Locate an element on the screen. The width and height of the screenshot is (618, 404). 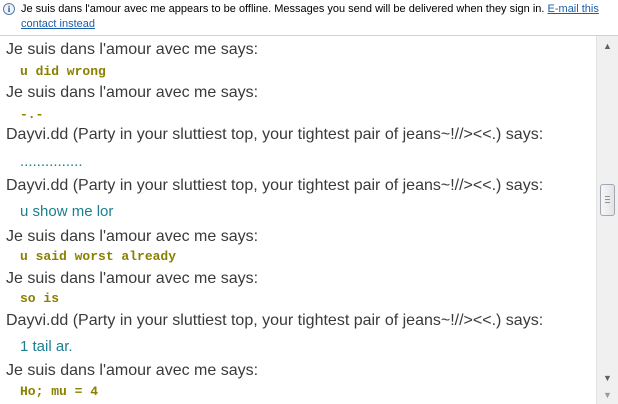
message-text: Ho; mu = 4 is located at coordinates (59, 391).